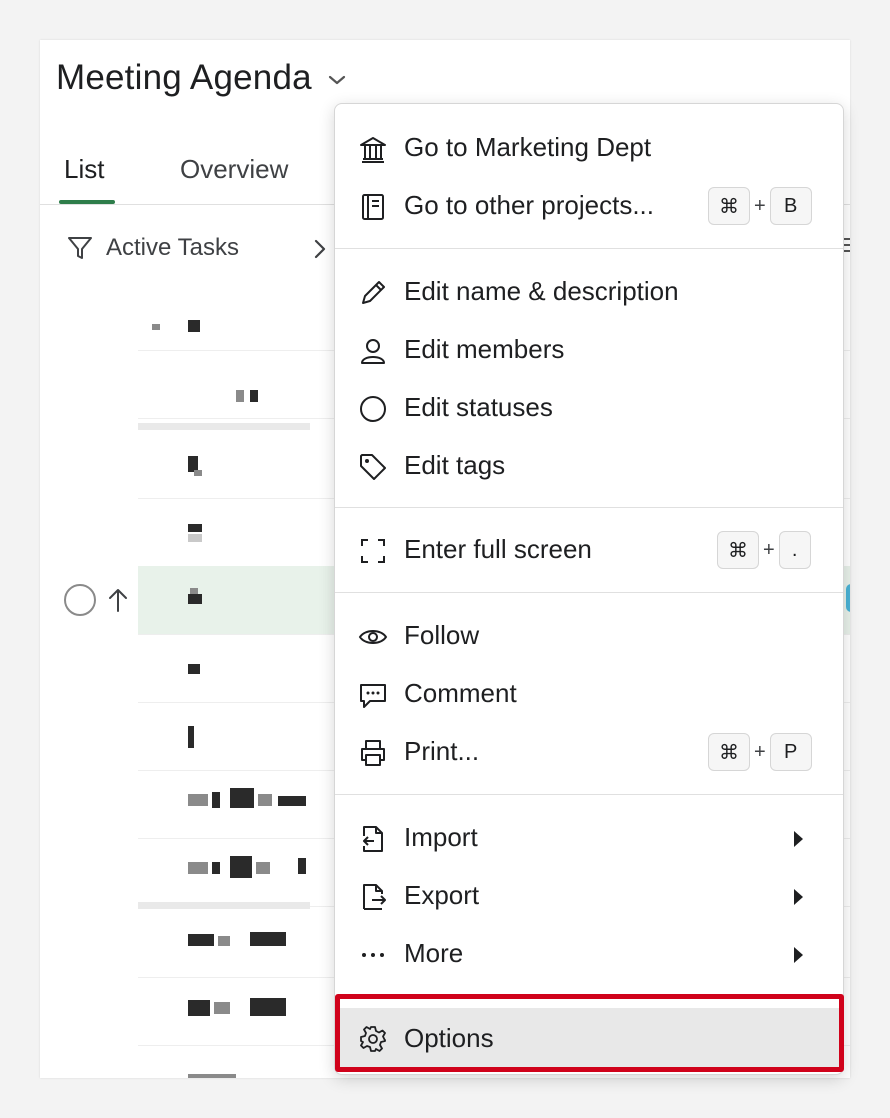 The image size is (890, 1118). Describe the element at coordinates (484, 349) in the screenshot. I see `menu-label: Edit members` at that location.